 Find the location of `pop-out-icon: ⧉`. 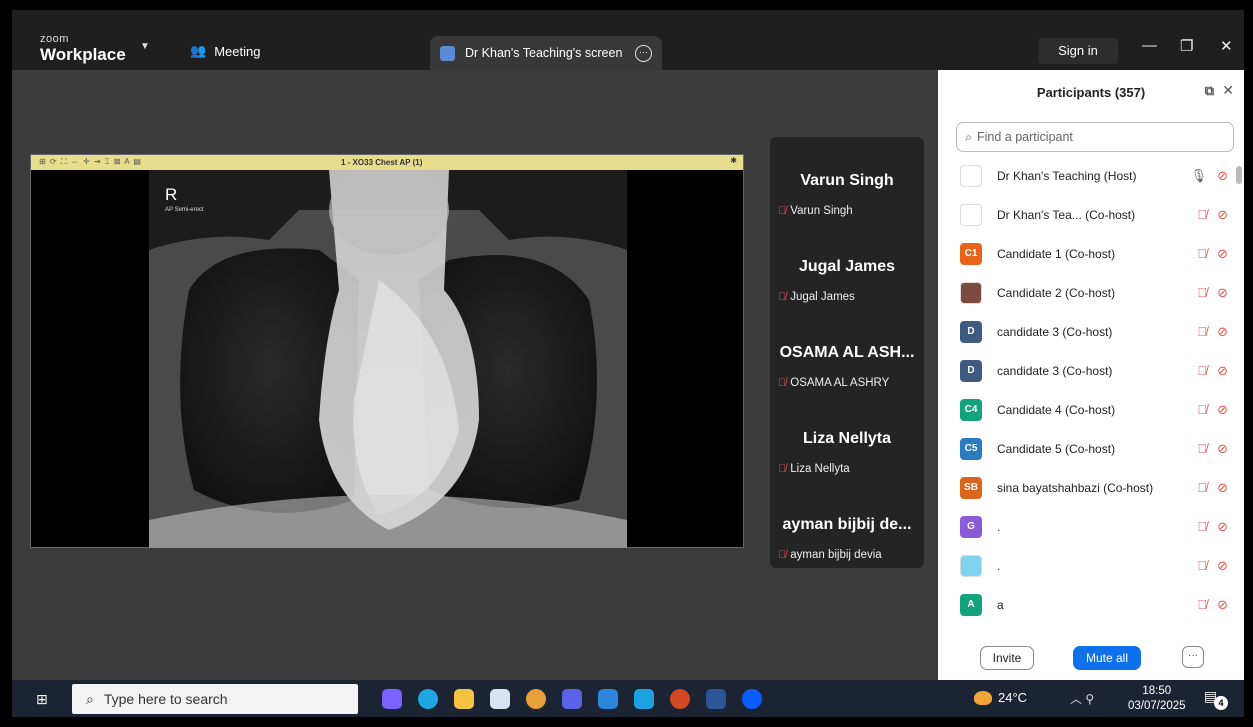

pop-out-icon: ⧉ is located at coordinates (1209, 91).